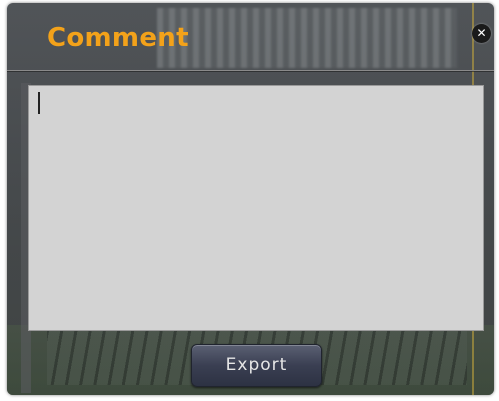  What do you see at coordinates (256, 365) in the screenshot?
I see `export-button: Export` at bounding box center [256, 365].